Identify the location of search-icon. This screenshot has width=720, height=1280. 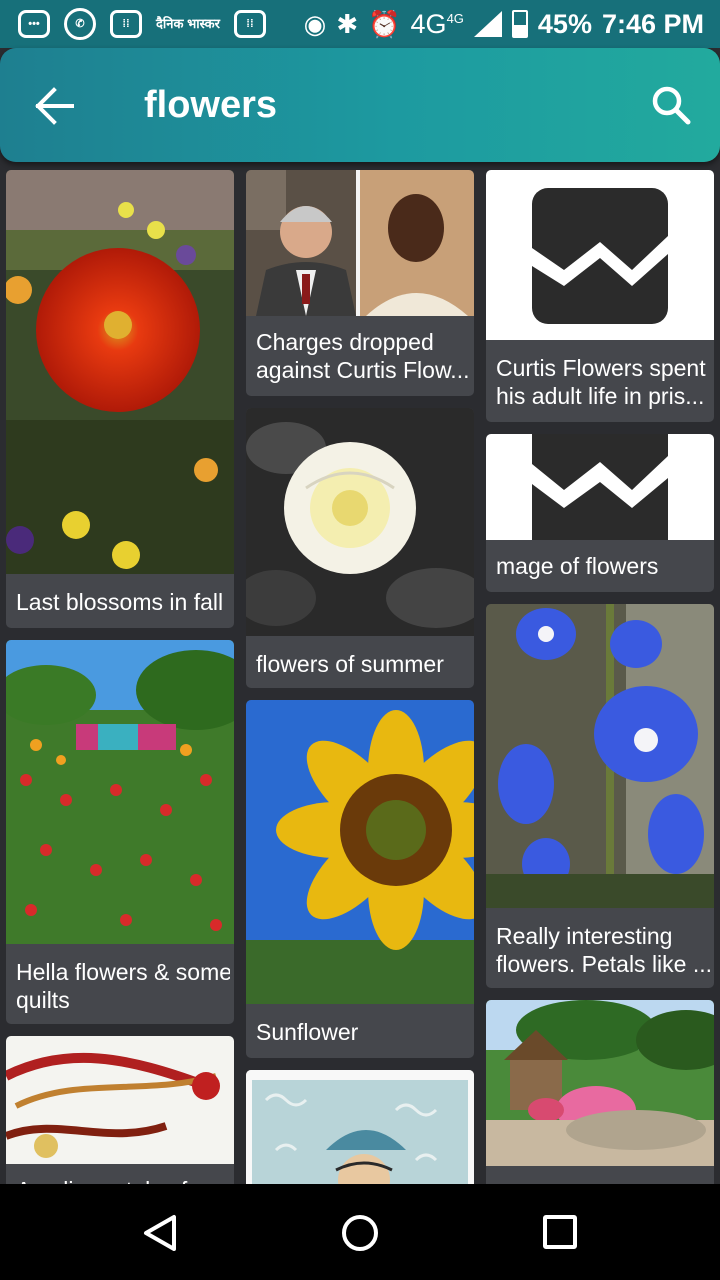
(671, 105).